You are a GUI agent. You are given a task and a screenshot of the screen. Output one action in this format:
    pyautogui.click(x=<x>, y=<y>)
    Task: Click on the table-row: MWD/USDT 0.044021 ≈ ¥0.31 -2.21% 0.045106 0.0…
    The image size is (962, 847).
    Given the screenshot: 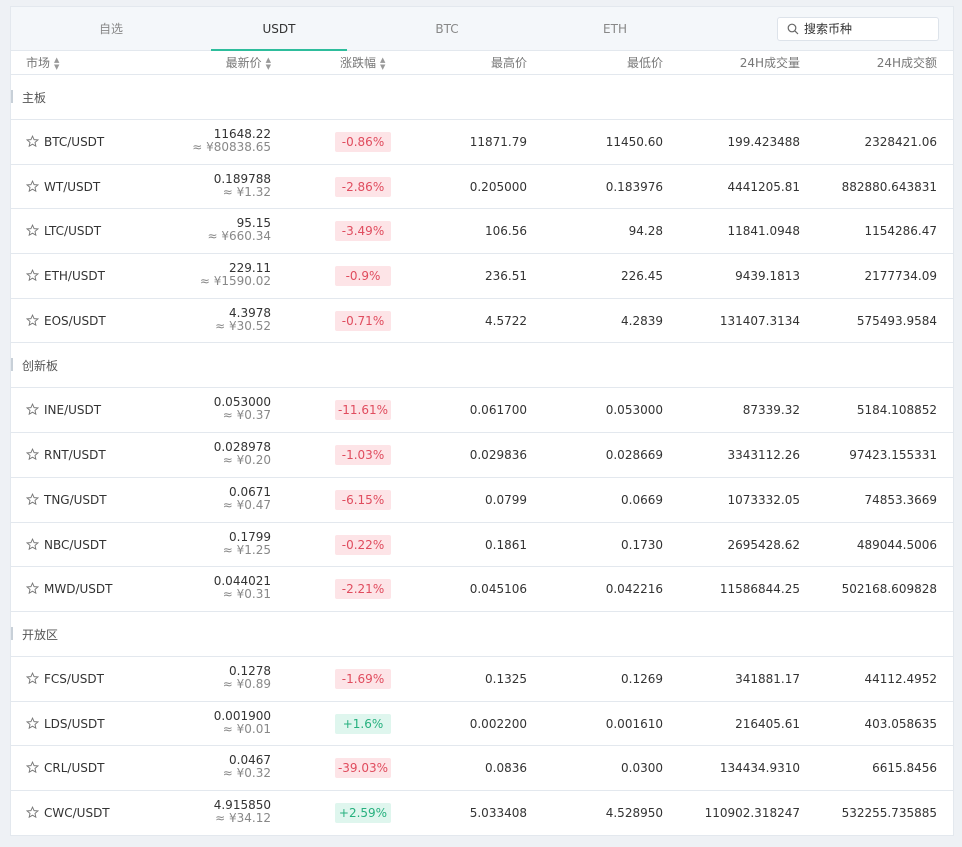 What is the action you would take?
    pyautogui.click(x=482, y=589)
    